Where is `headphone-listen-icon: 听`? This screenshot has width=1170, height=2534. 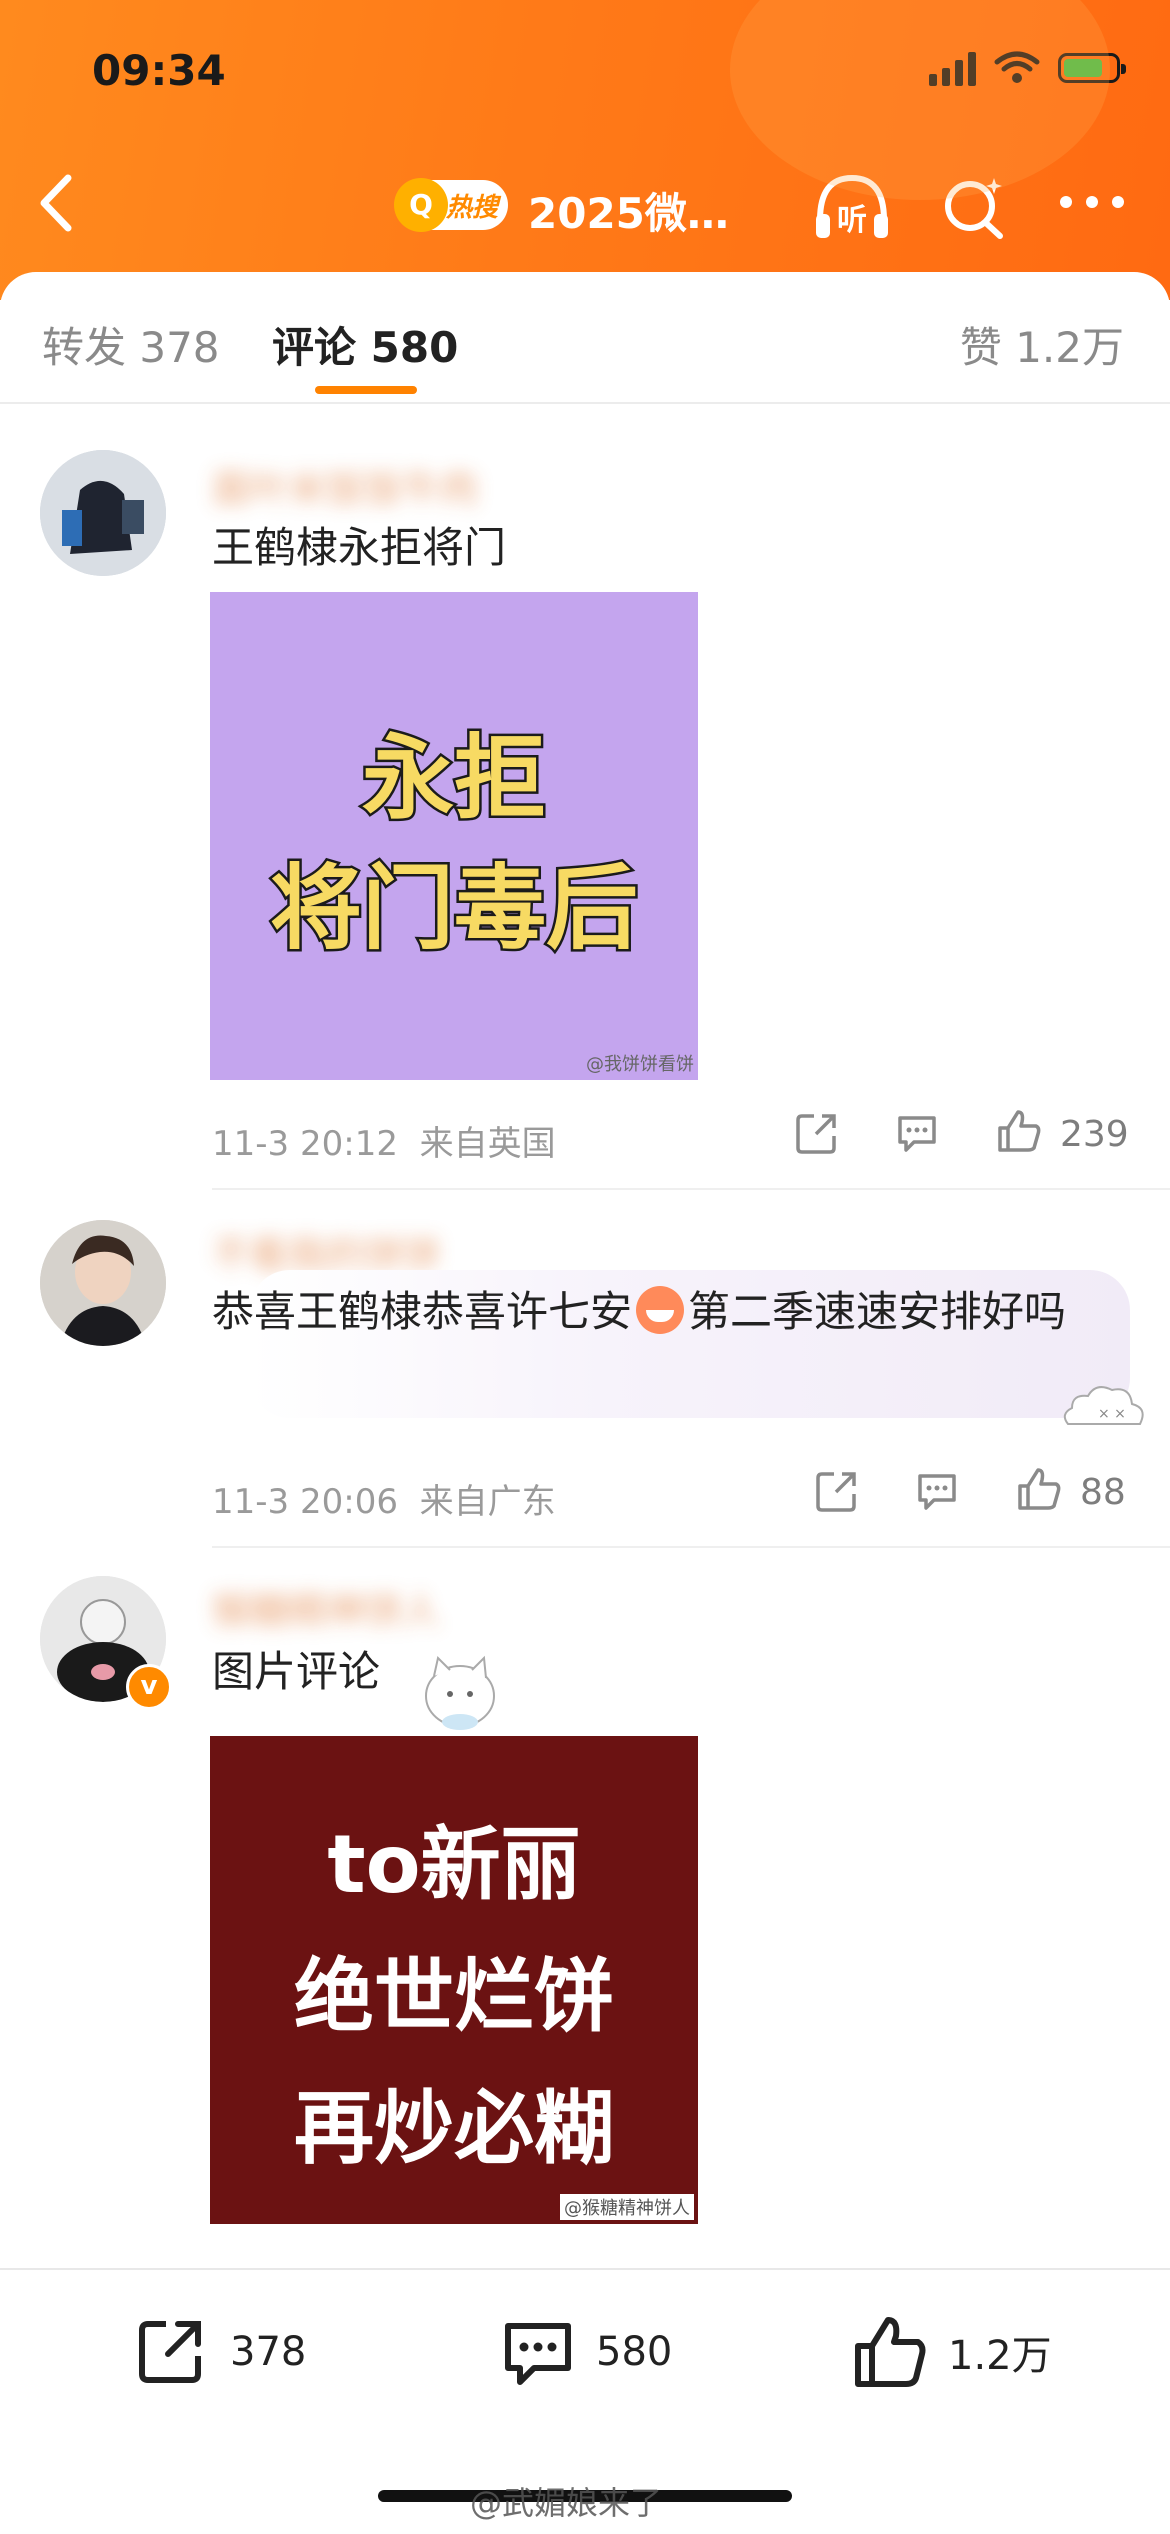 headphone-listen-icon: 听 is located at coordinates (852, 208).